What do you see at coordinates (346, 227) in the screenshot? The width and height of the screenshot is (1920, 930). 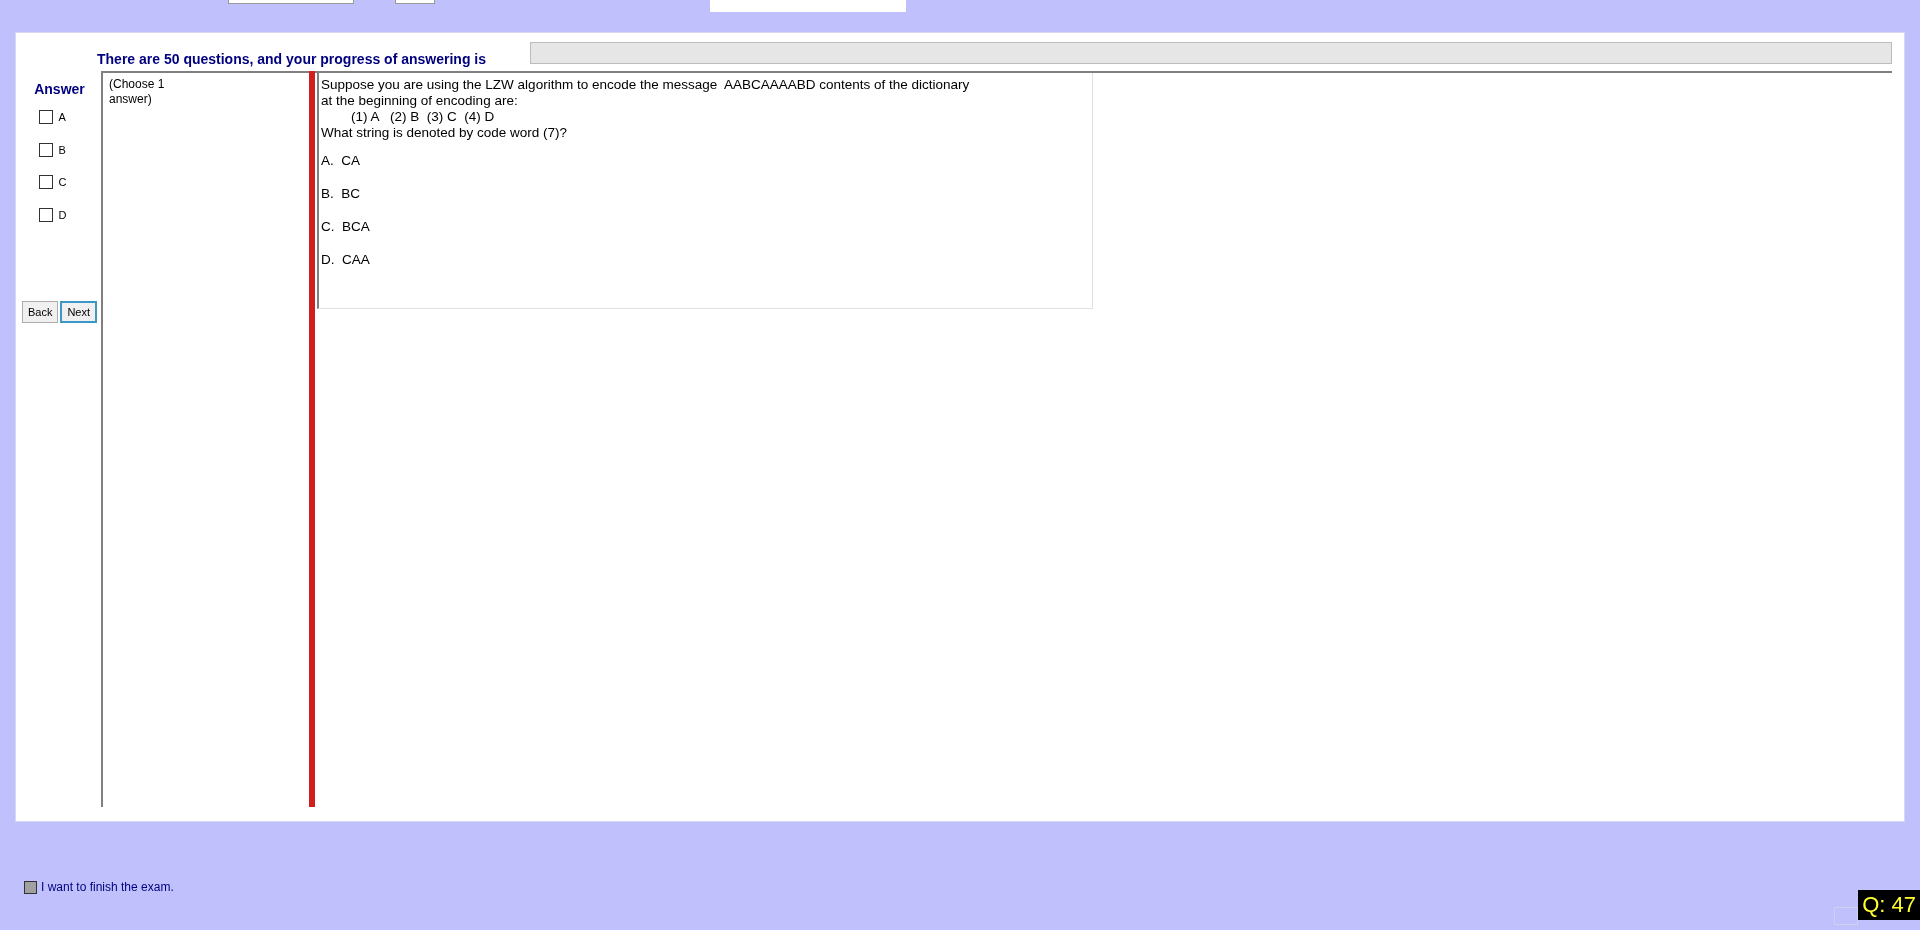 I see `choice-text: C. BCA` at bounding box center [346, 227].